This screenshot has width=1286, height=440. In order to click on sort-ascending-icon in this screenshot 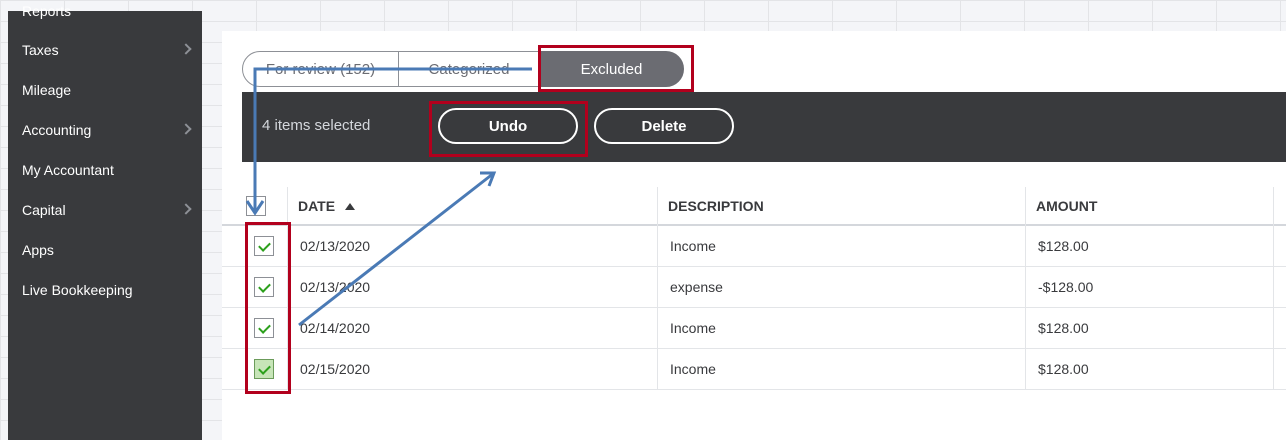, I will do `click(350, 206)`.